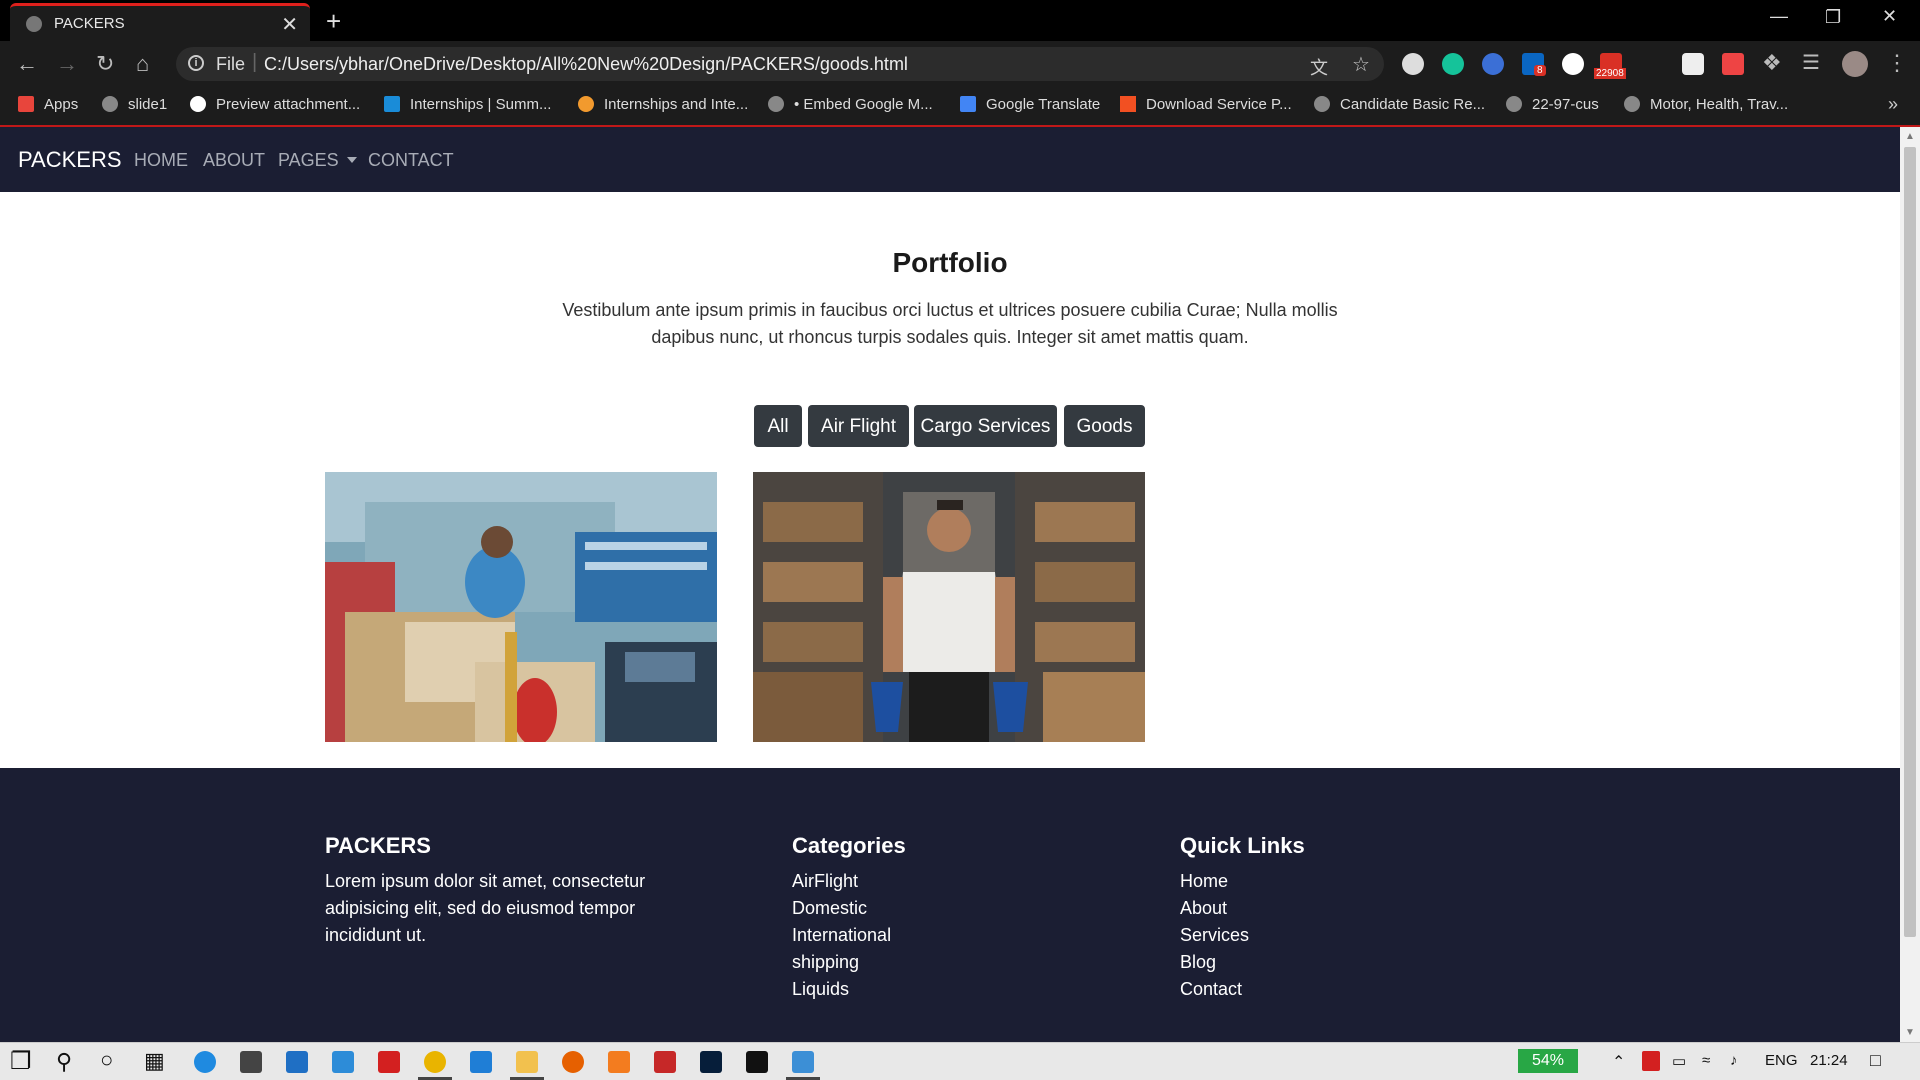  I want to click on filezilla-icon, so click(665, 1062).